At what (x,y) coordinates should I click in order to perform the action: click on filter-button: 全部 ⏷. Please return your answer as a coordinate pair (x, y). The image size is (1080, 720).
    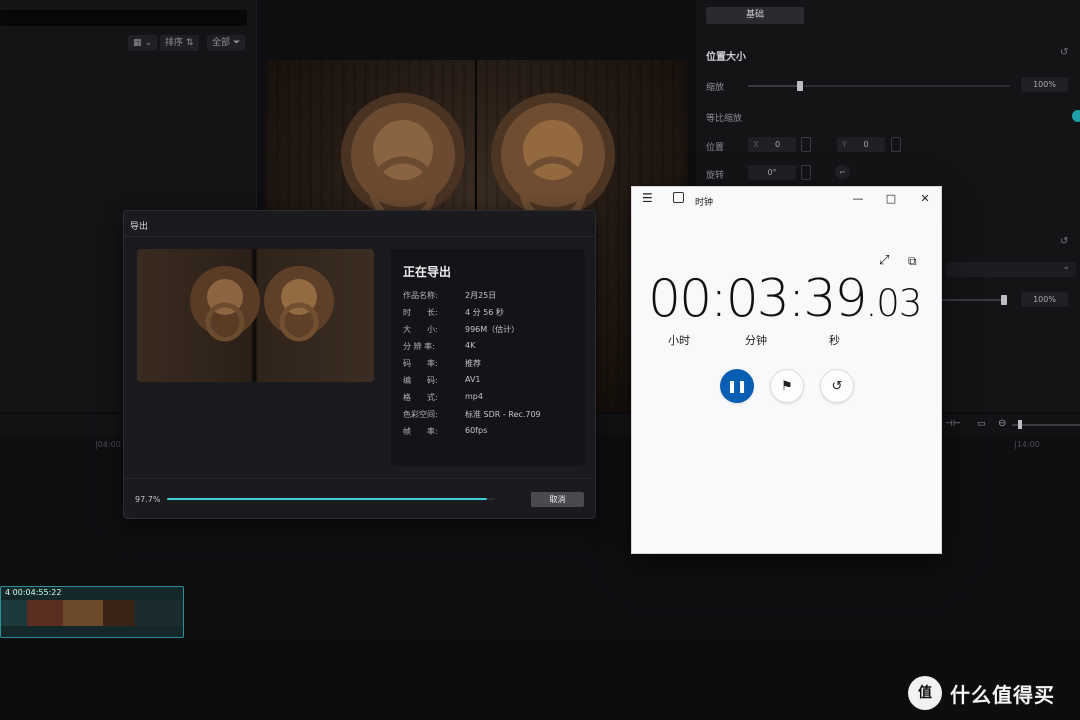
    Looking at the image, I should click on (226, 43).